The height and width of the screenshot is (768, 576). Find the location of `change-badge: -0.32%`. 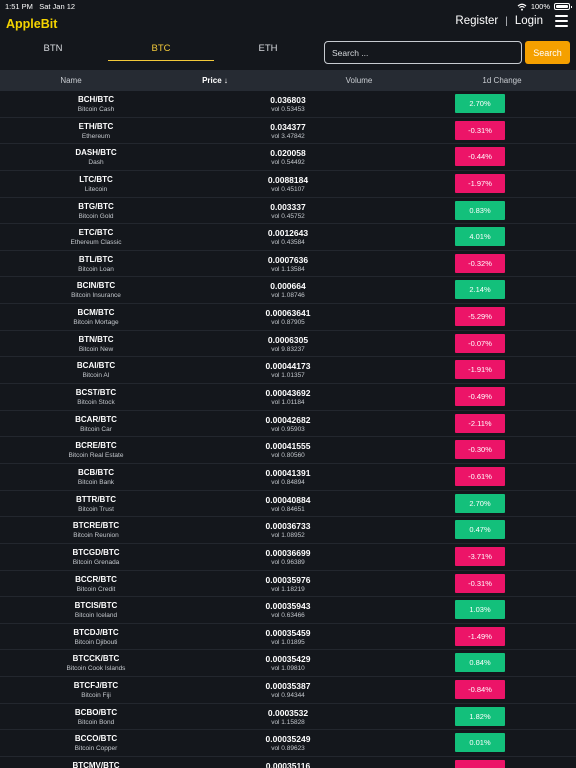

change-badge: -0.32% is located at coordinates (480, 263).